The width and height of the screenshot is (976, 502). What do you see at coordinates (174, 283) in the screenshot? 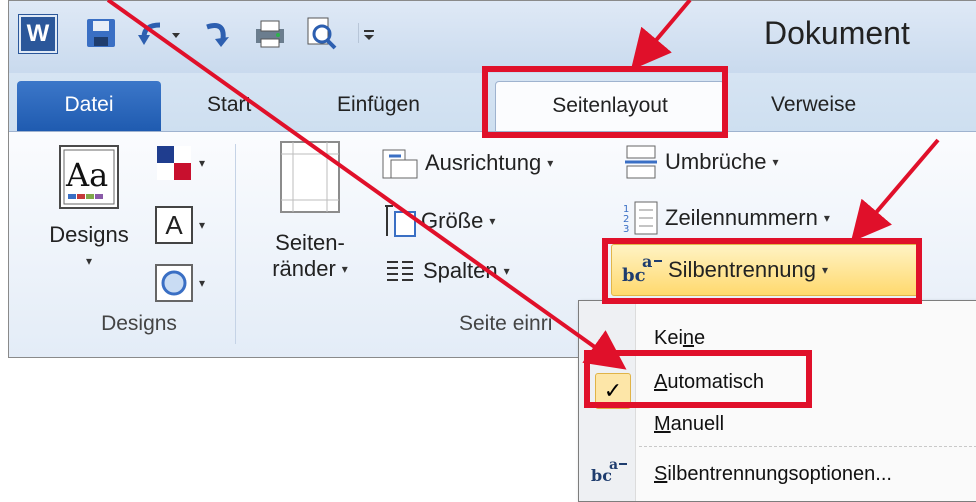
I see `theme-effects-icon` at bounding box center [174, 283].